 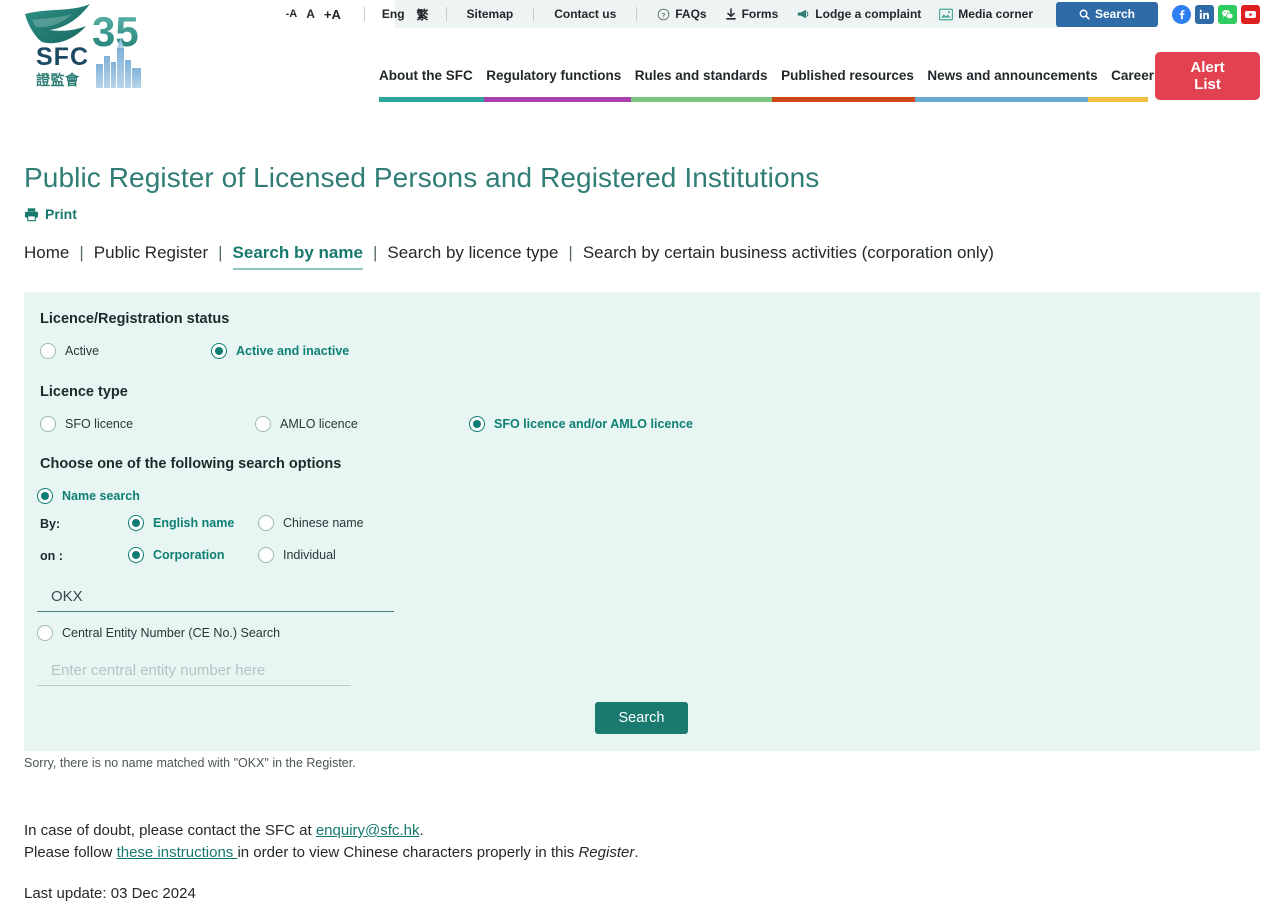 What do you see at coordinates (490, 14) in the screenshot?
I see `sitemap-link: Sitemap` at bounding box center [490, 14].